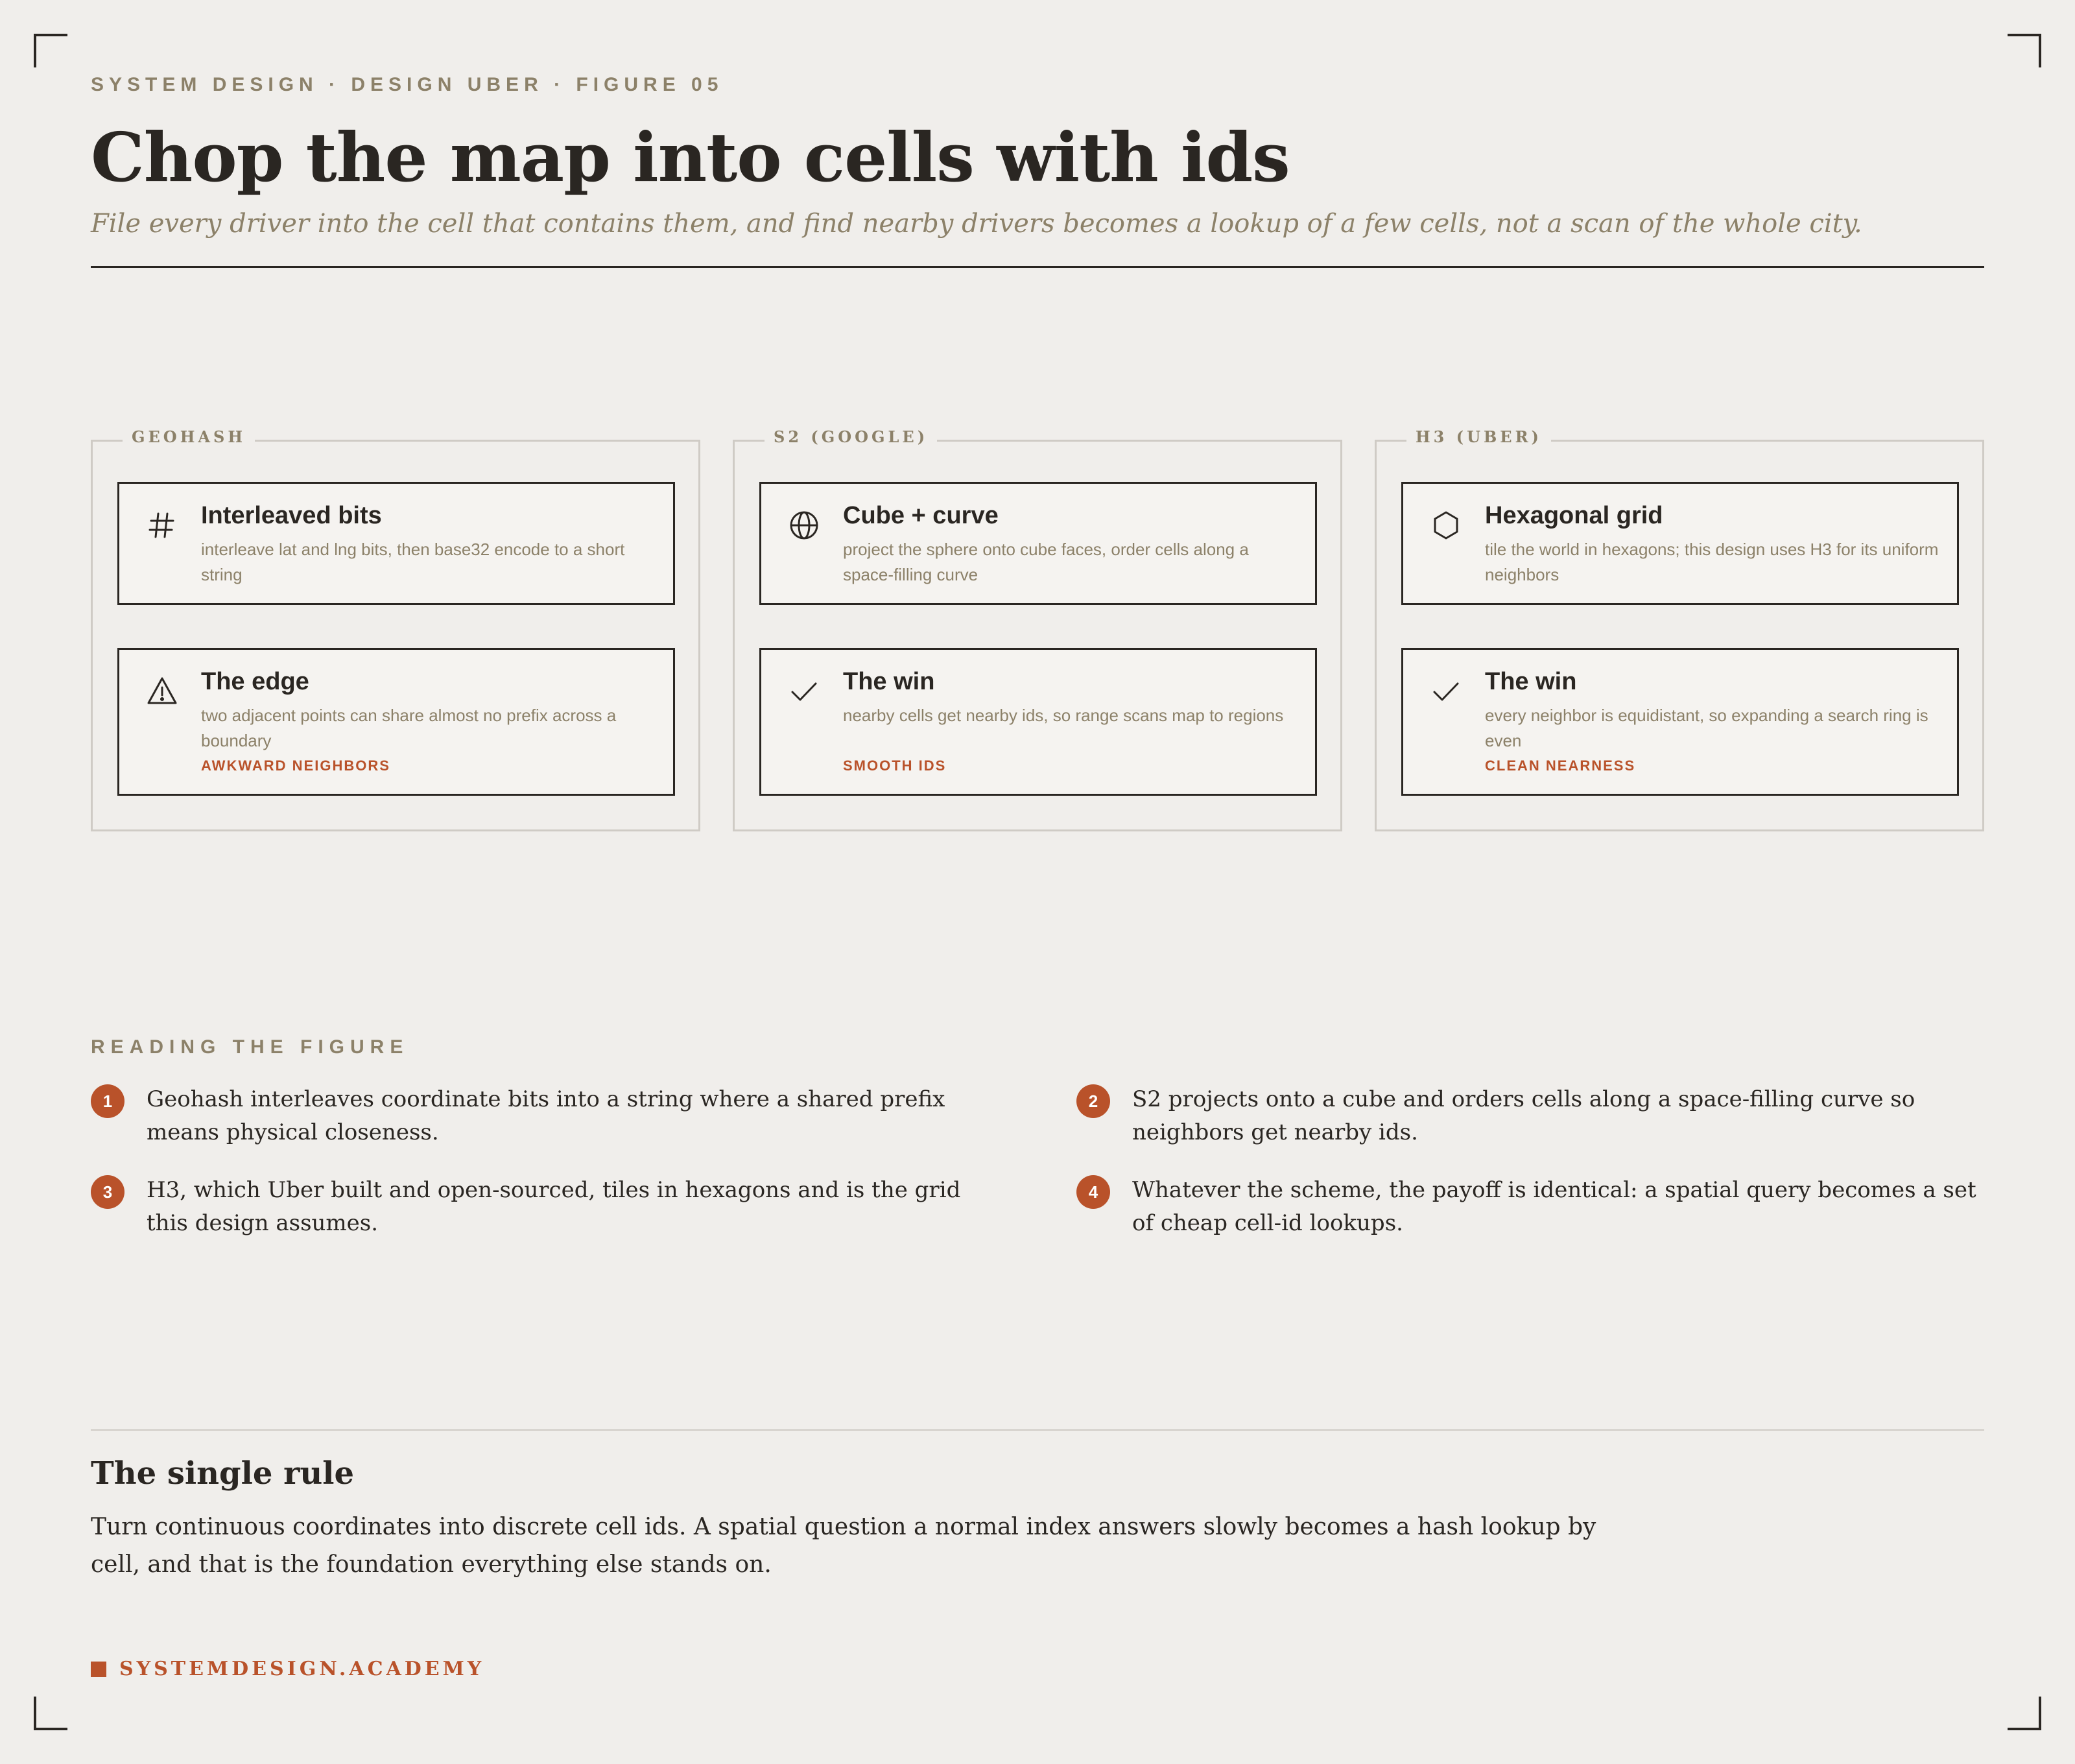  What do you see at coordinates (2024, 50) in the screenshot?
I see `corner-mark-top-right` at bounding box center [2024, 50].